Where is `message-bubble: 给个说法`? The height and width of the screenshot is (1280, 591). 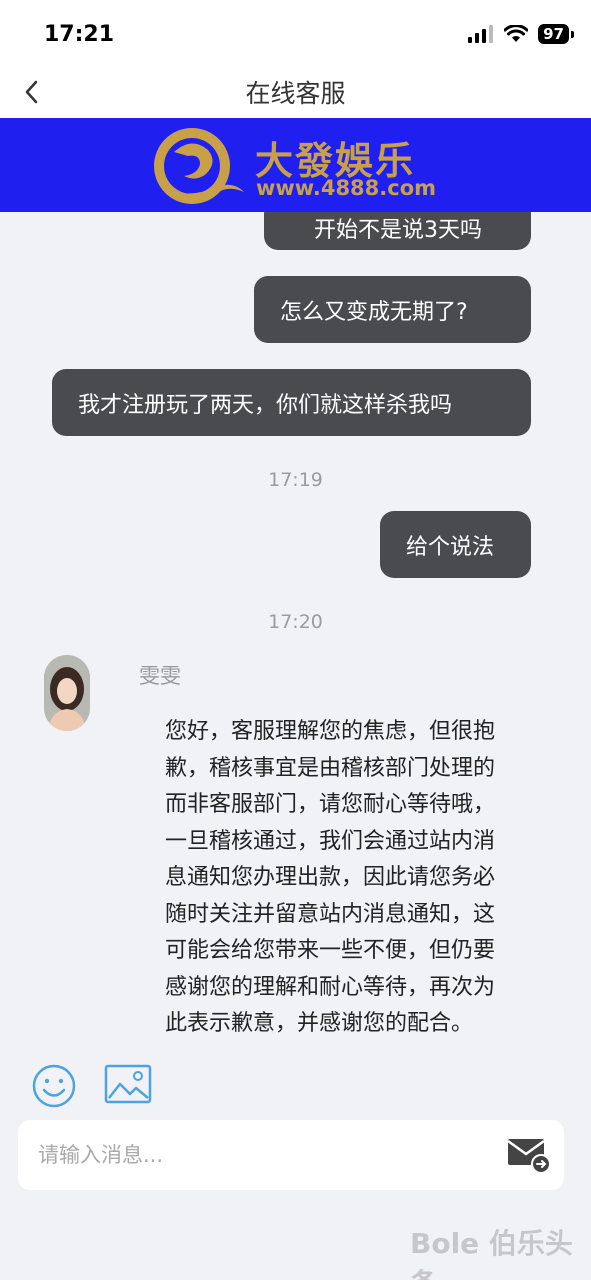 message-bubble: 给个说法 is located at coordinates (455, 544).